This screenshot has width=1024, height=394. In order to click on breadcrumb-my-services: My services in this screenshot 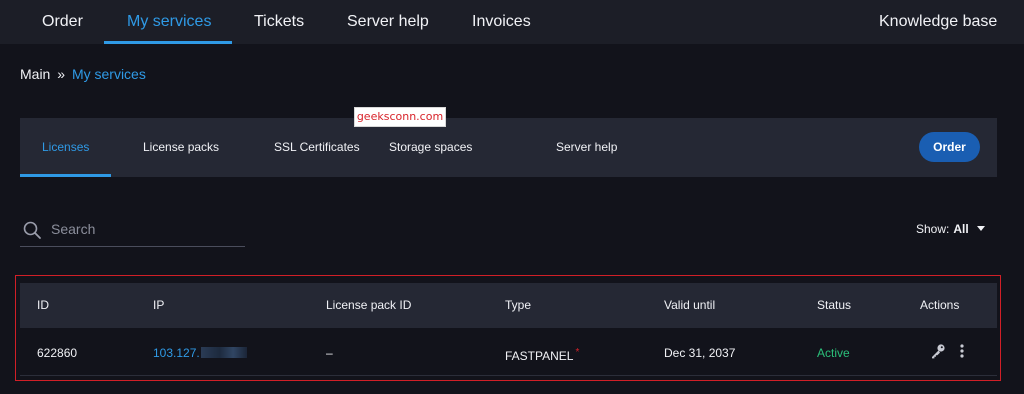, I will do `click(109, 74)`.